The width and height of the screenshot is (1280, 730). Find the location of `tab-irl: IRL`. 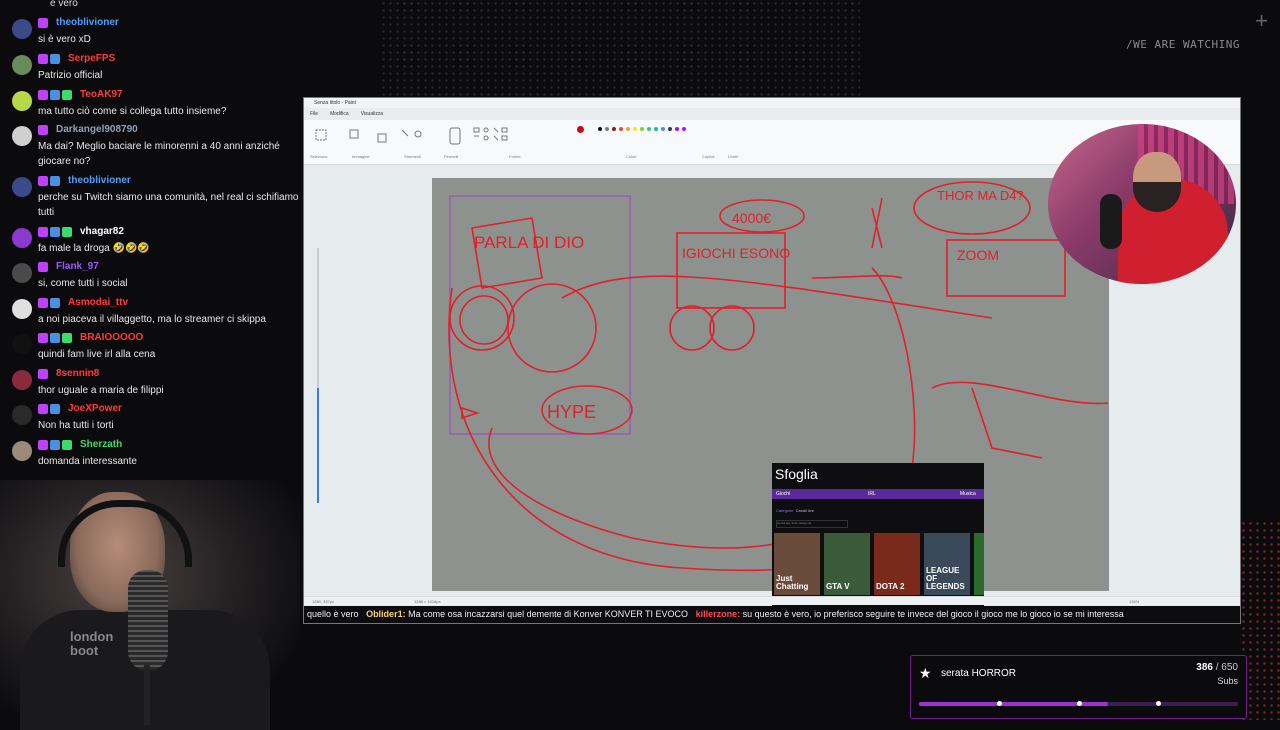

tab-irl: IRL is located at coordinates (872, 494).